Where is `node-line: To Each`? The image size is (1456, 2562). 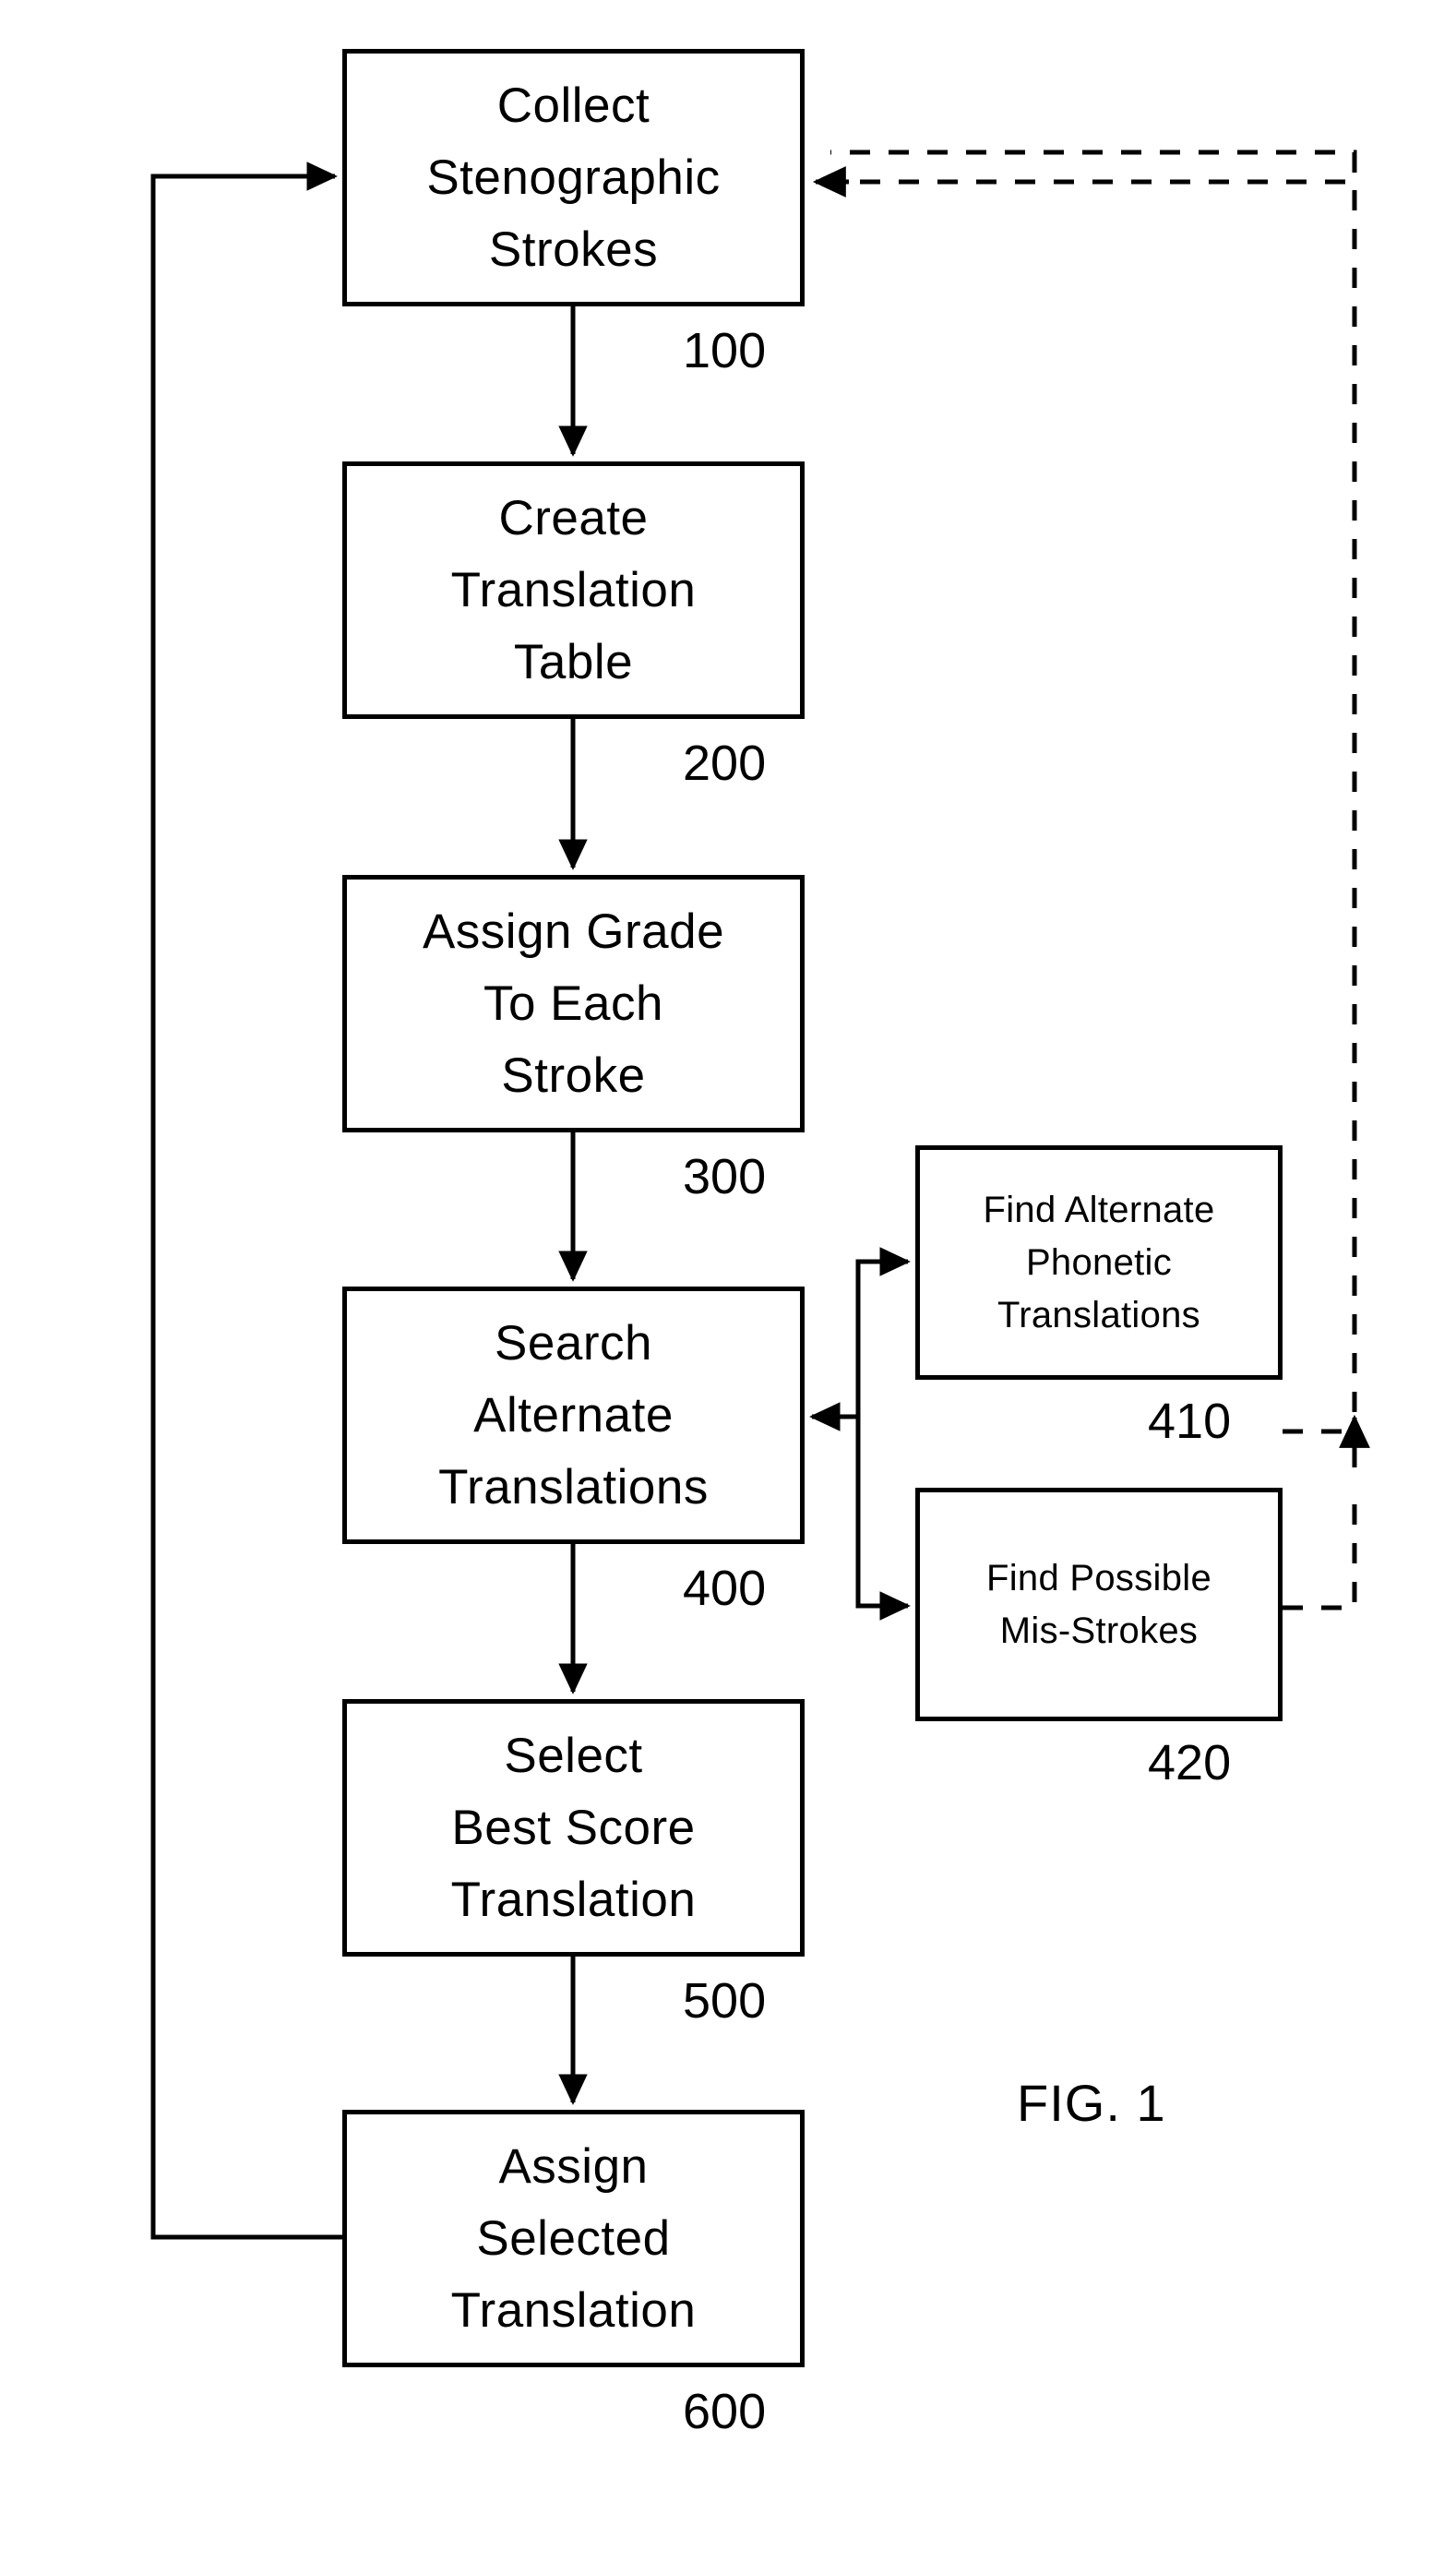 node-line: To Each is located at coordinates (573, 1004).